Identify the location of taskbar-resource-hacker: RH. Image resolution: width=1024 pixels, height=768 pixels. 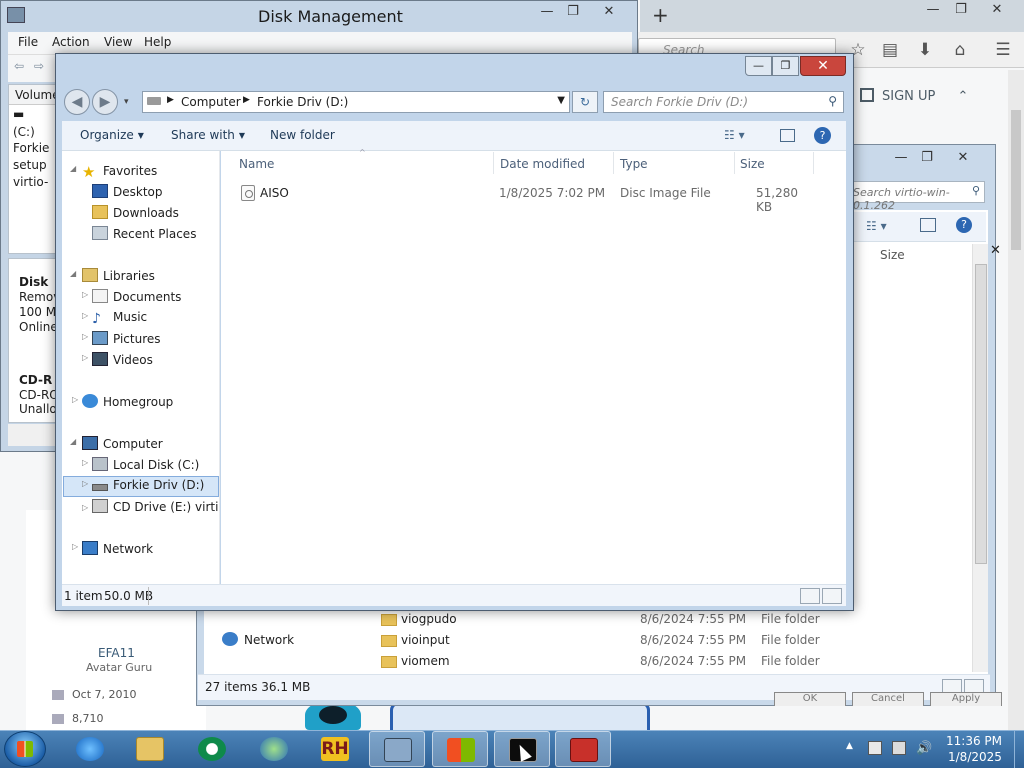
(335, 749).